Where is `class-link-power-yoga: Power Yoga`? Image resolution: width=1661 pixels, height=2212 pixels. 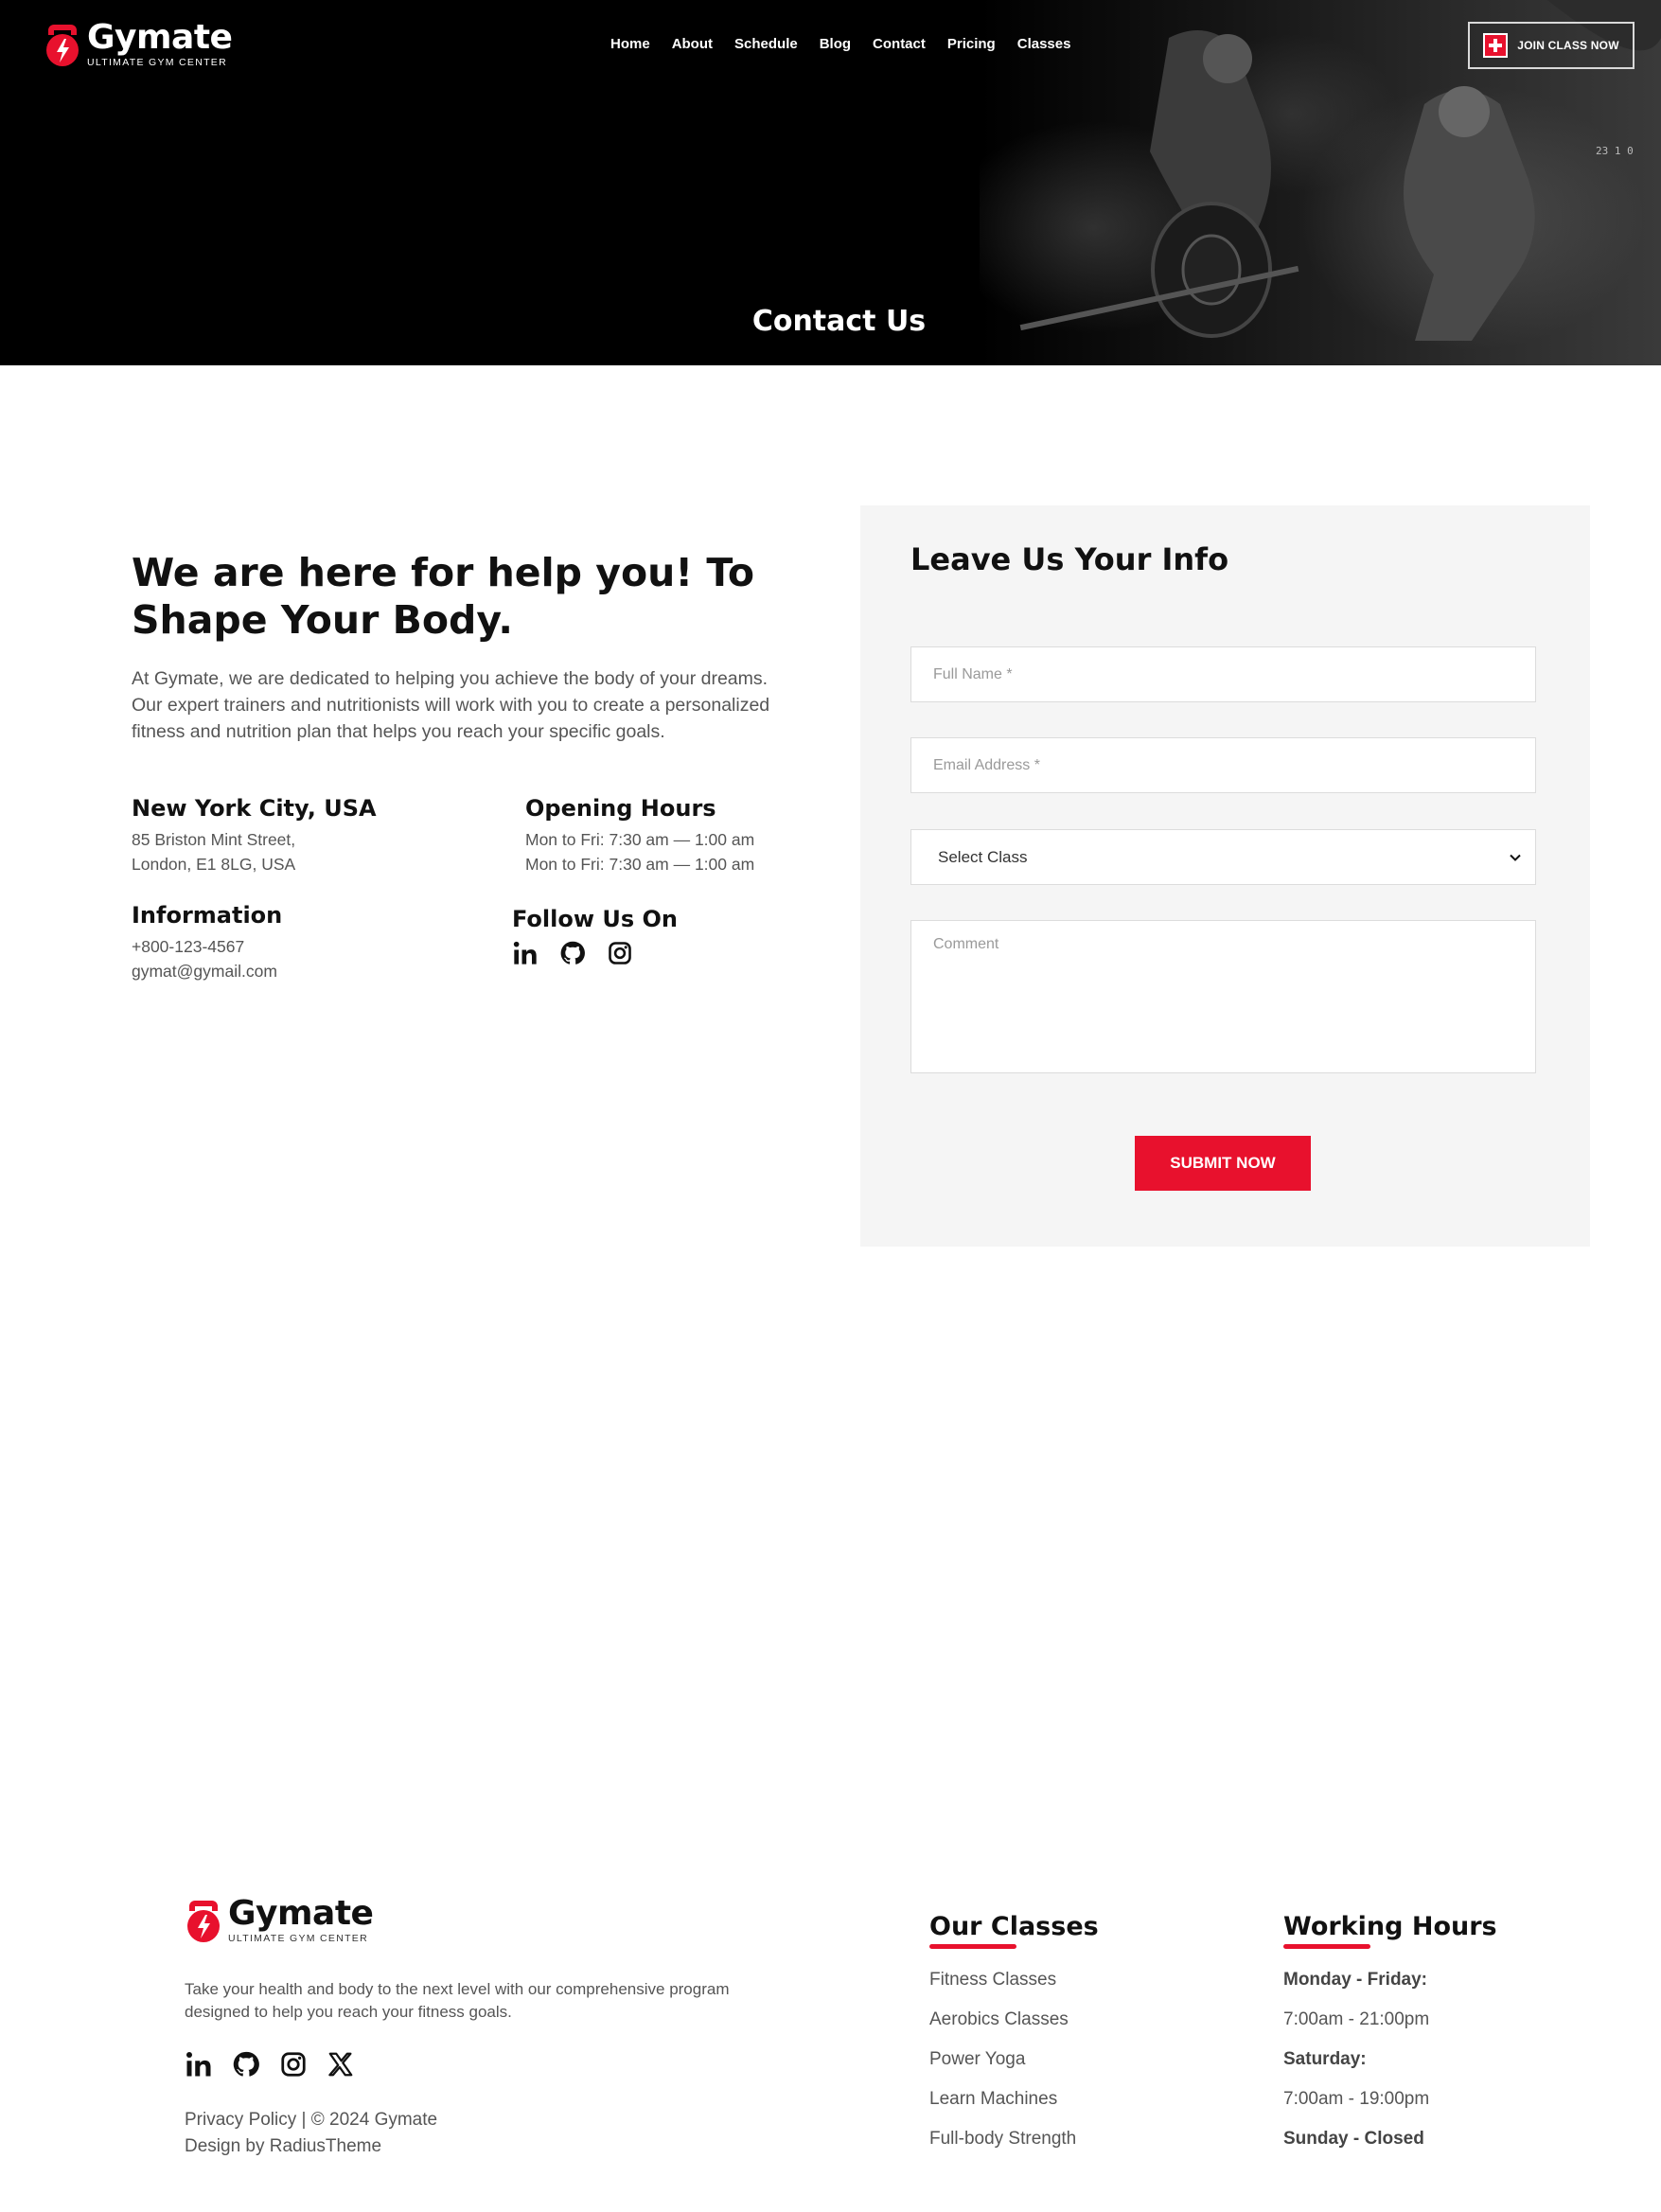
class-link-power-yoga: Power Yoga is located at coordinates (977, 2059).